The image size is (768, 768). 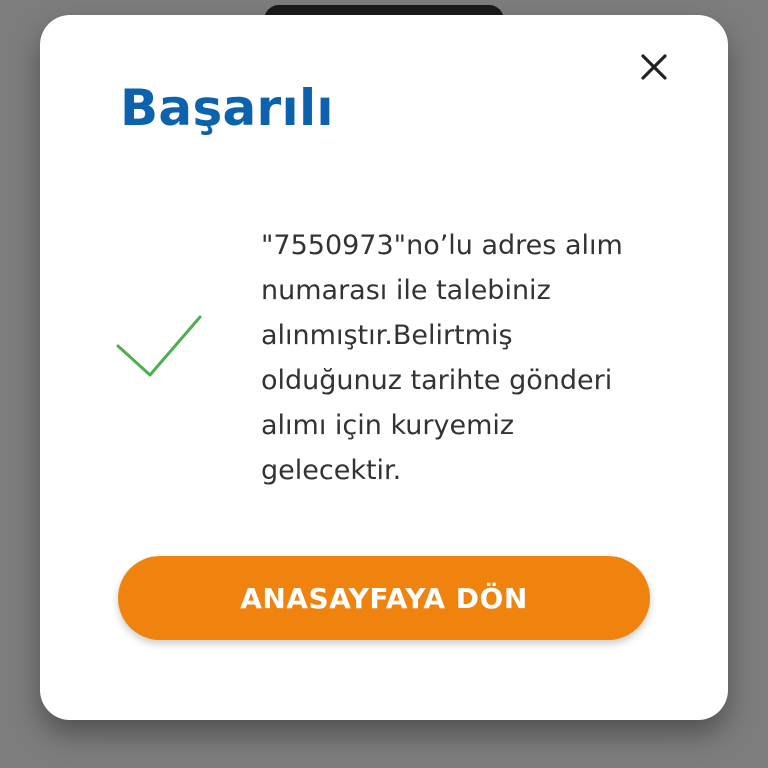 I want to click on close-button, so click(x=654, y=67).